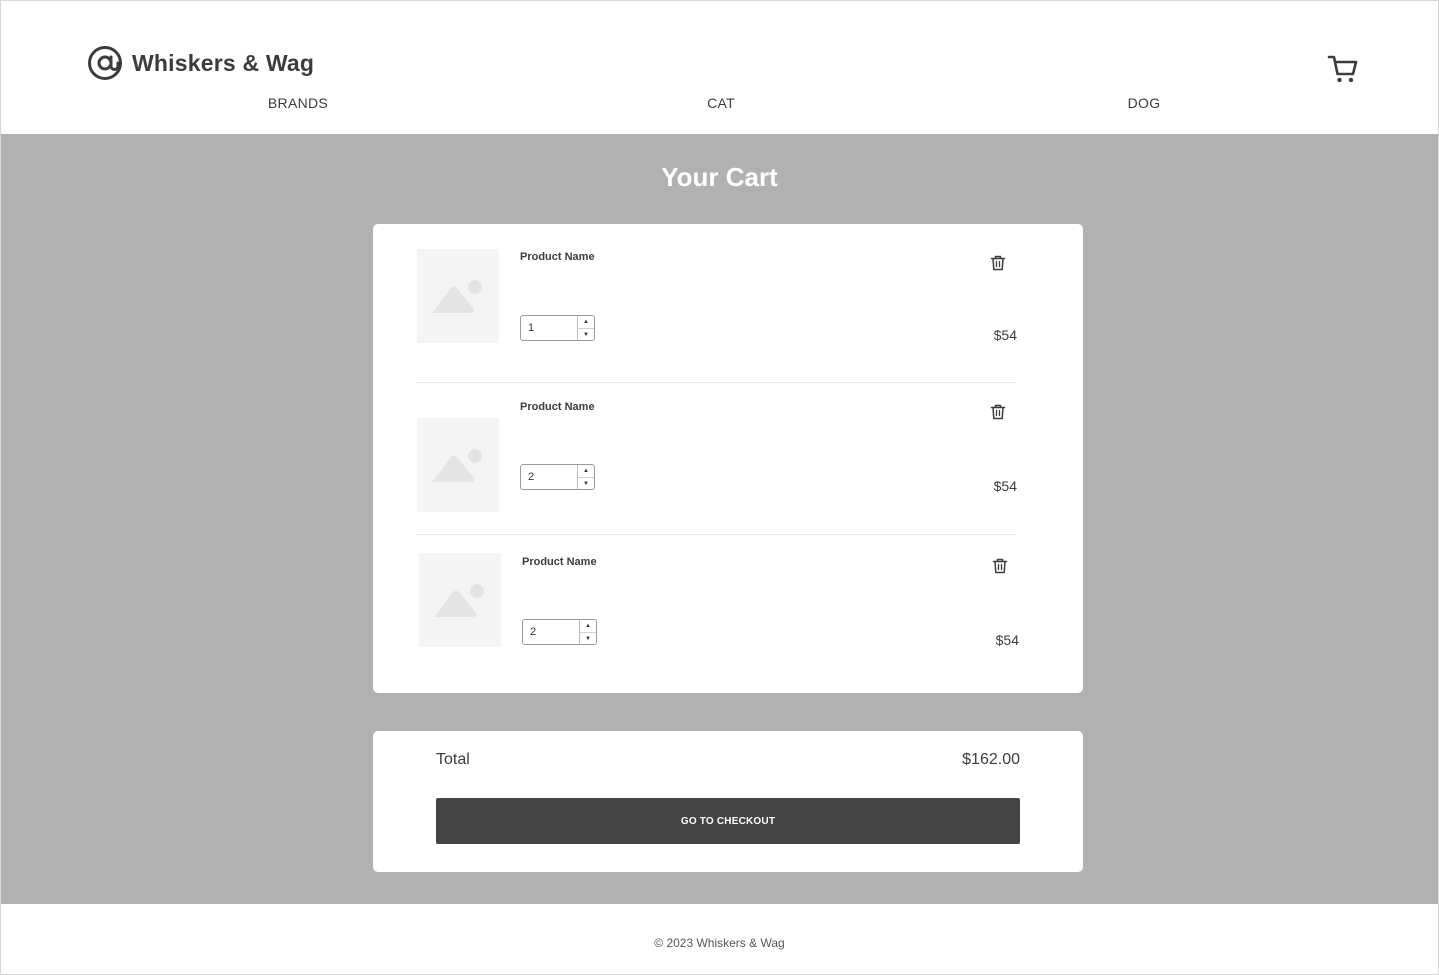  What do you see at coordinates (721, 103) in the screenshot?
I see `nav-item-cat: CAT` at bounding box center [721, 103].